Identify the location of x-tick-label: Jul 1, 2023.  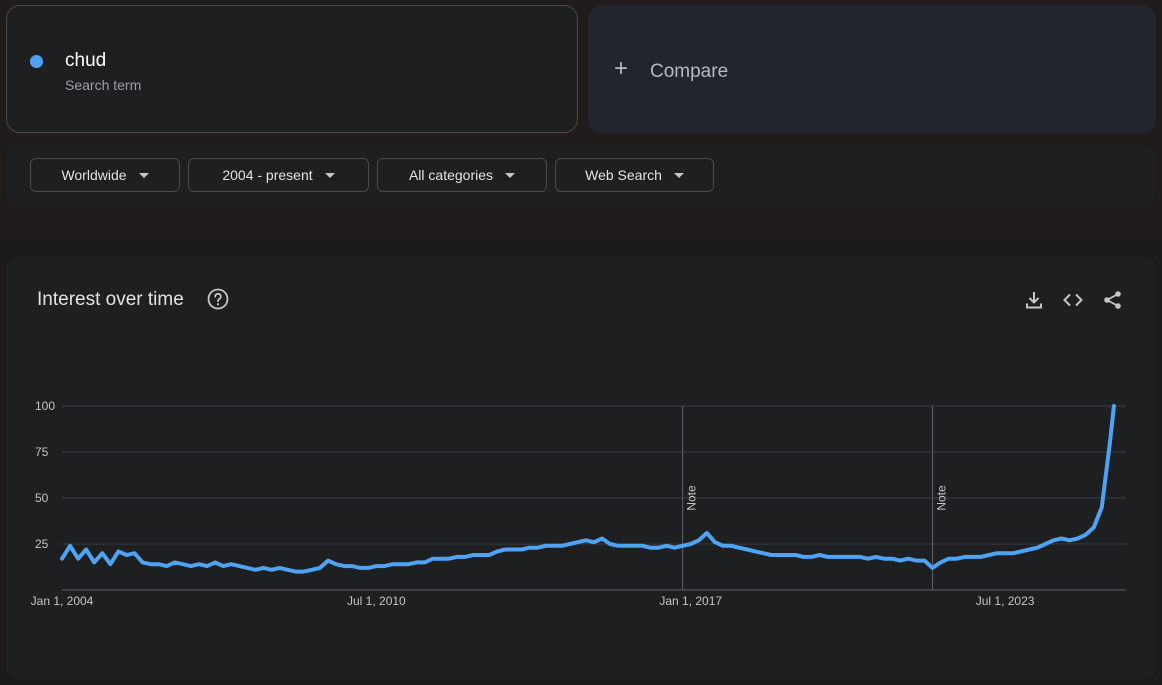
(1005, 601).